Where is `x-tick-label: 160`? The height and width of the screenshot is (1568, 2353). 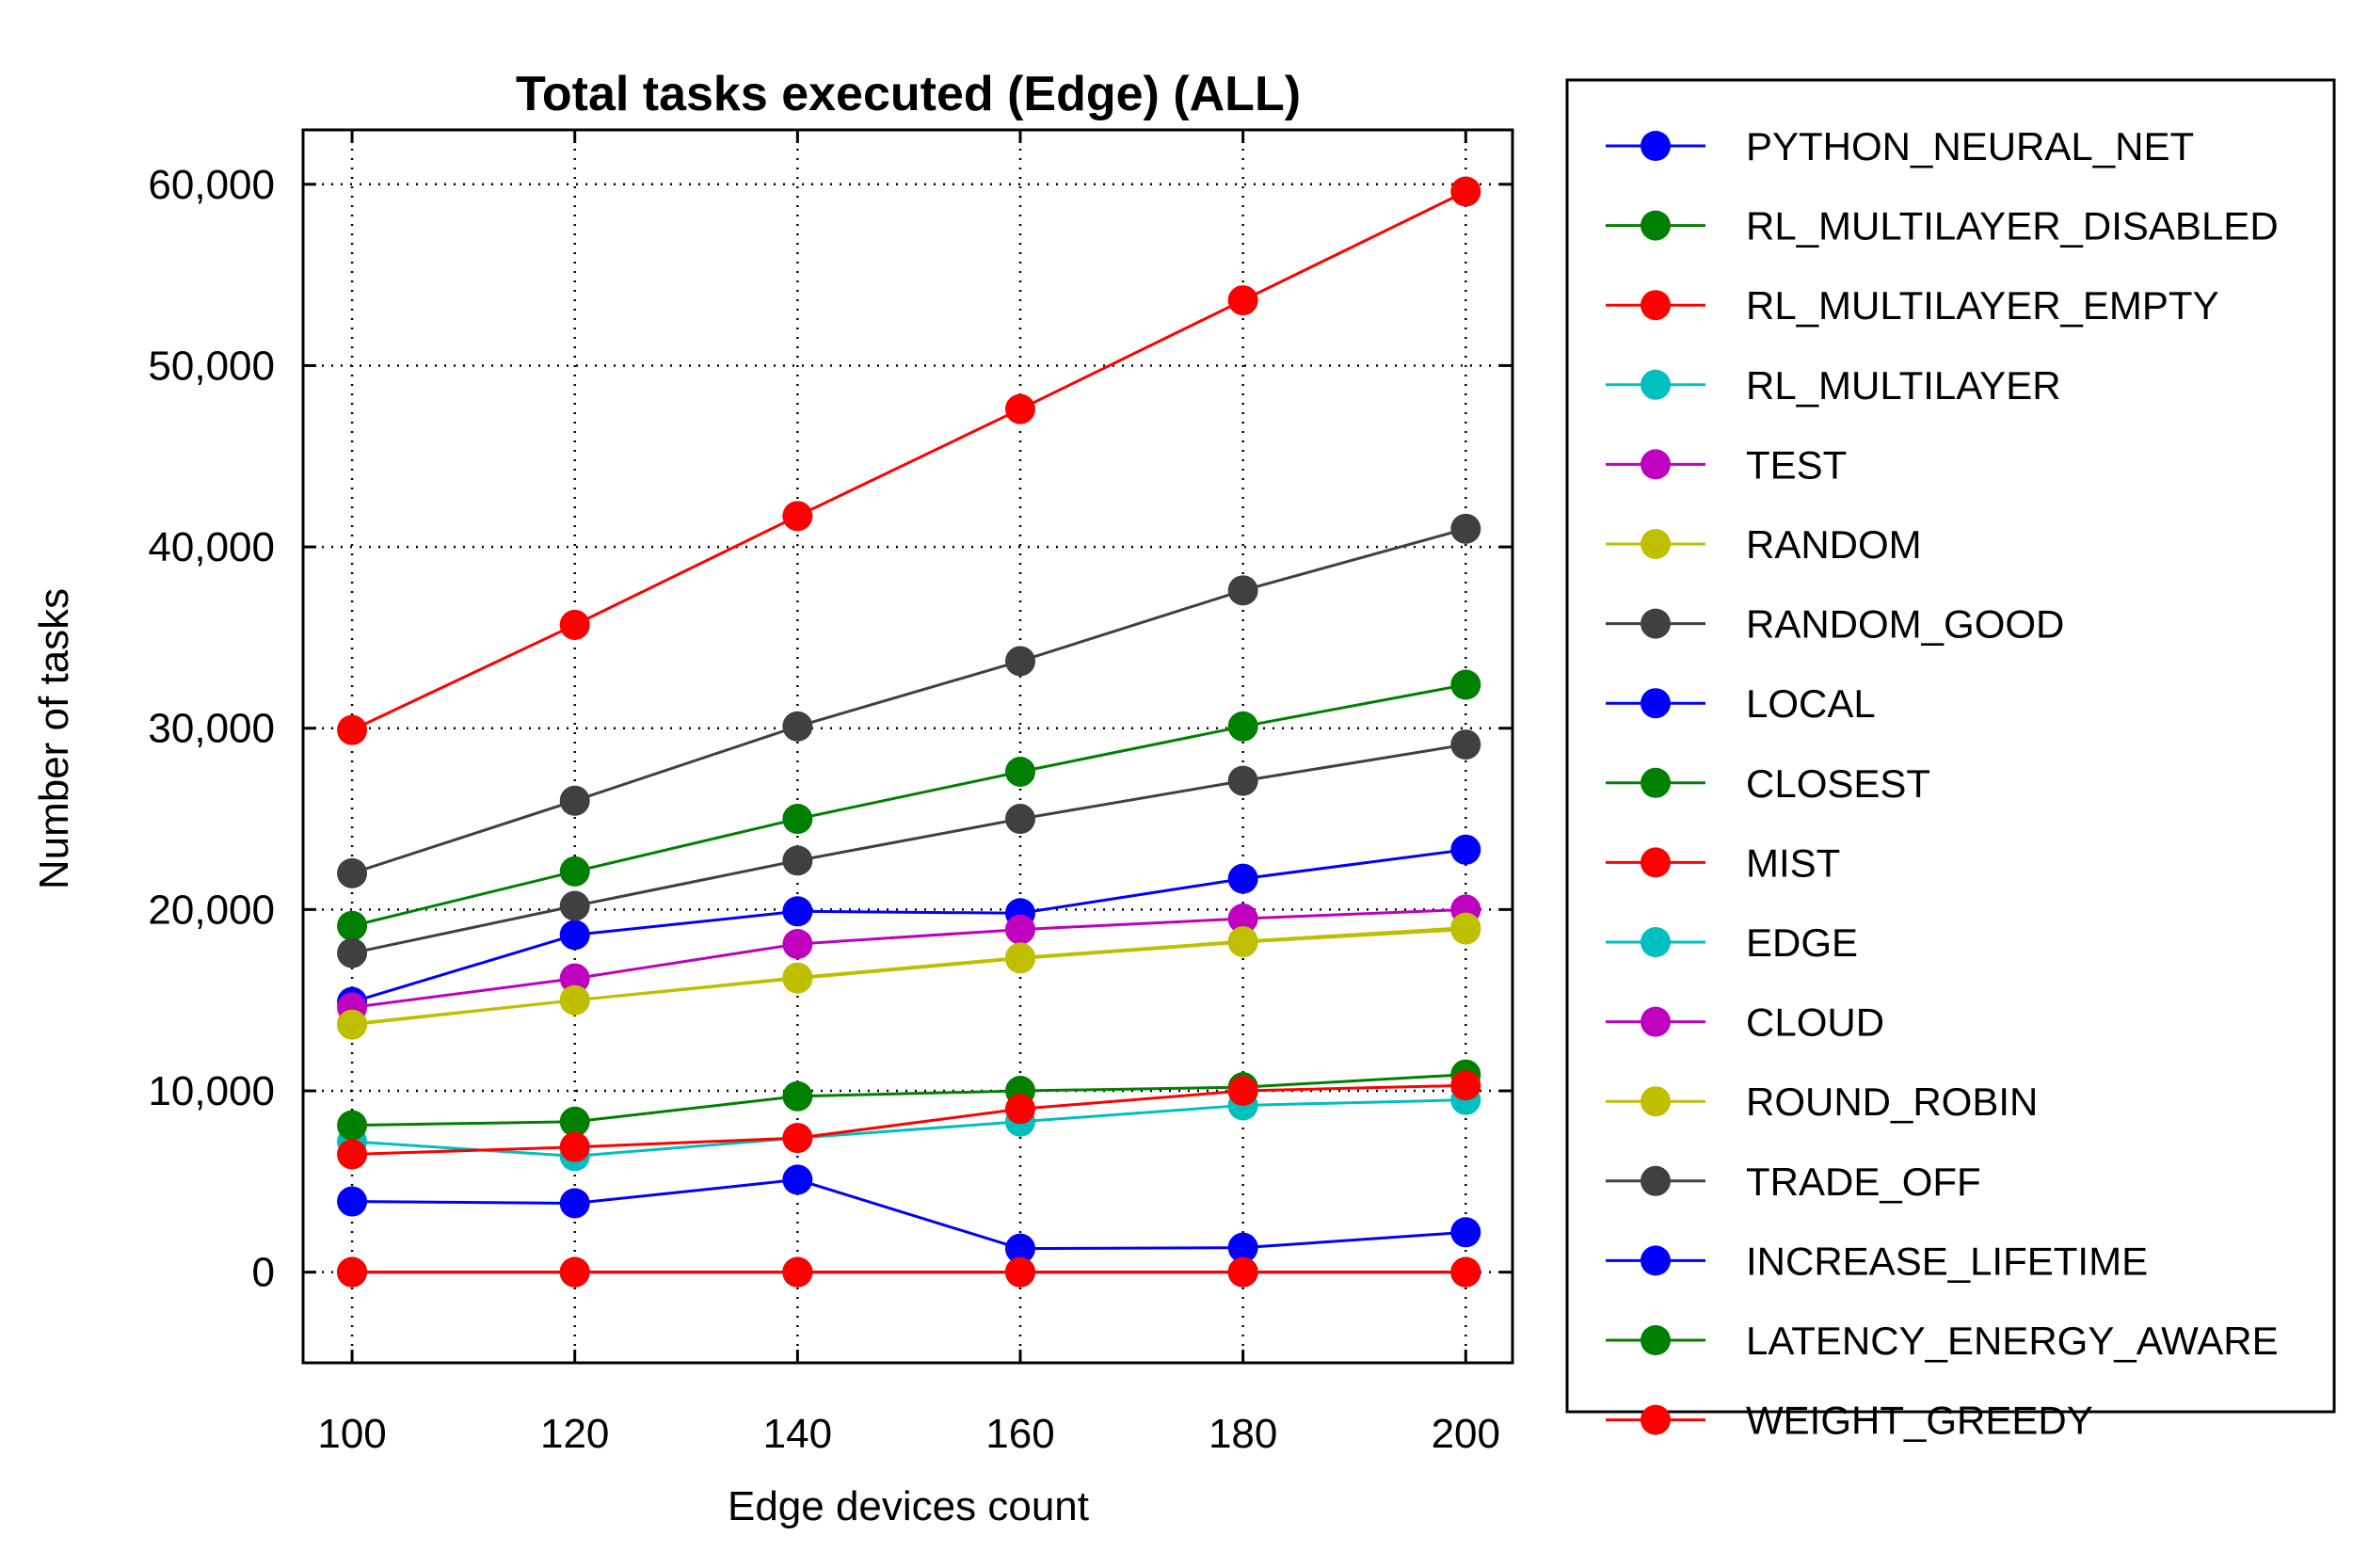
x-tick-label: 160 is located at coordinates (1020, 1434).